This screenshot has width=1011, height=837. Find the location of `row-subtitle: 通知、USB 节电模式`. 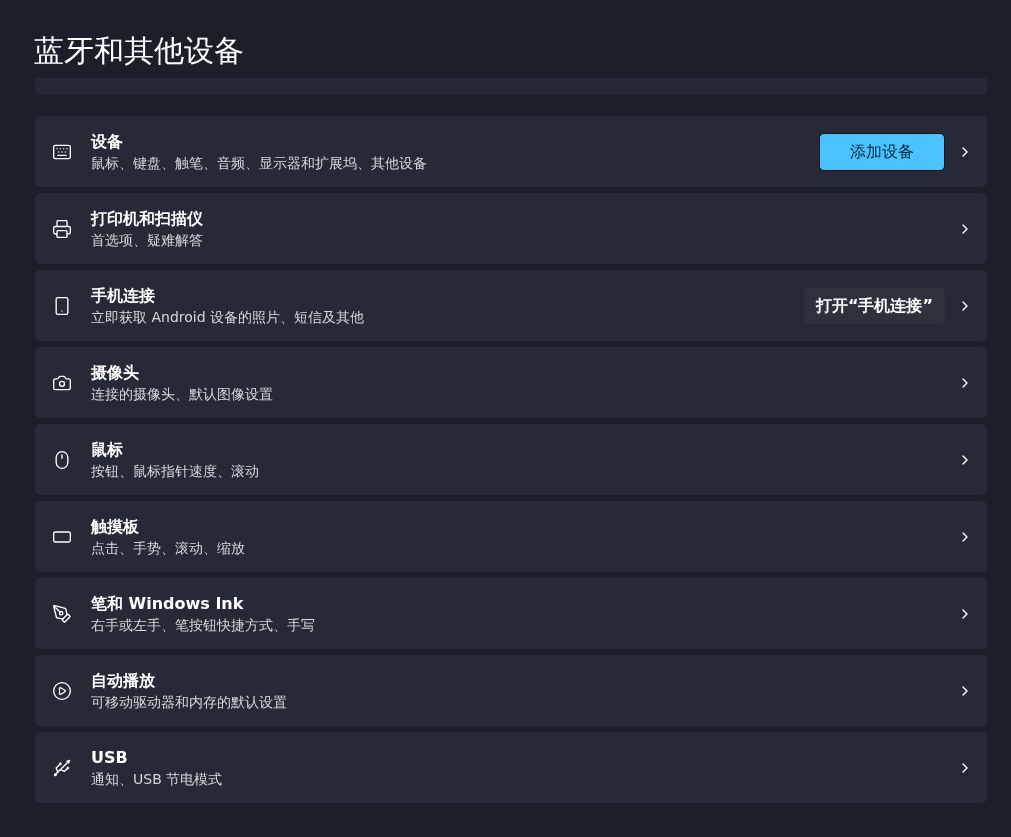

row-subtitle: 通知、USB 节电模式 is located at coordinates (157, 779).